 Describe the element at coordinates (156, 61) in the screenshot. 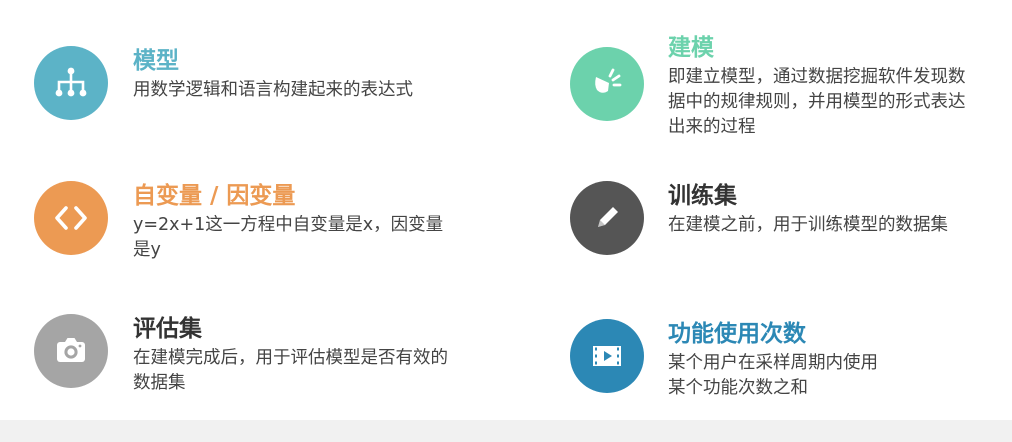

I see `term-title: 模型` at that location.